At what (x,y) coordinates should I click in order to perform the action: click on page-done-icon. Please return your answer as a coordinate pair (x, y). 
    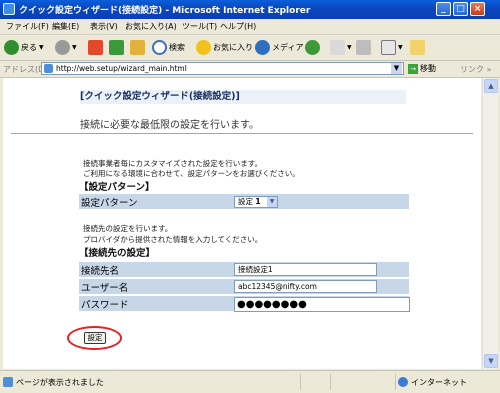
    Looking at the image, I should click on (8, 382).